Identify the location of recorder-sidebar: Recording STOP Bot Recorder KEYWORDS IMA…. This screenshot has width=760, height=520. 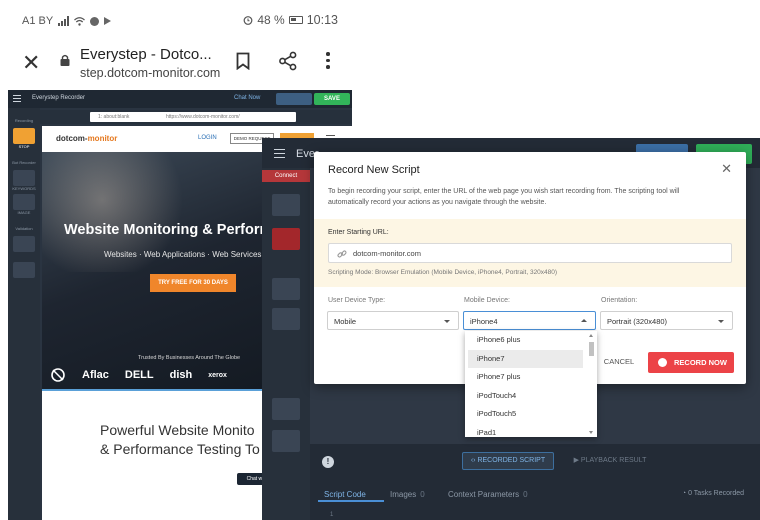
(24, 314).